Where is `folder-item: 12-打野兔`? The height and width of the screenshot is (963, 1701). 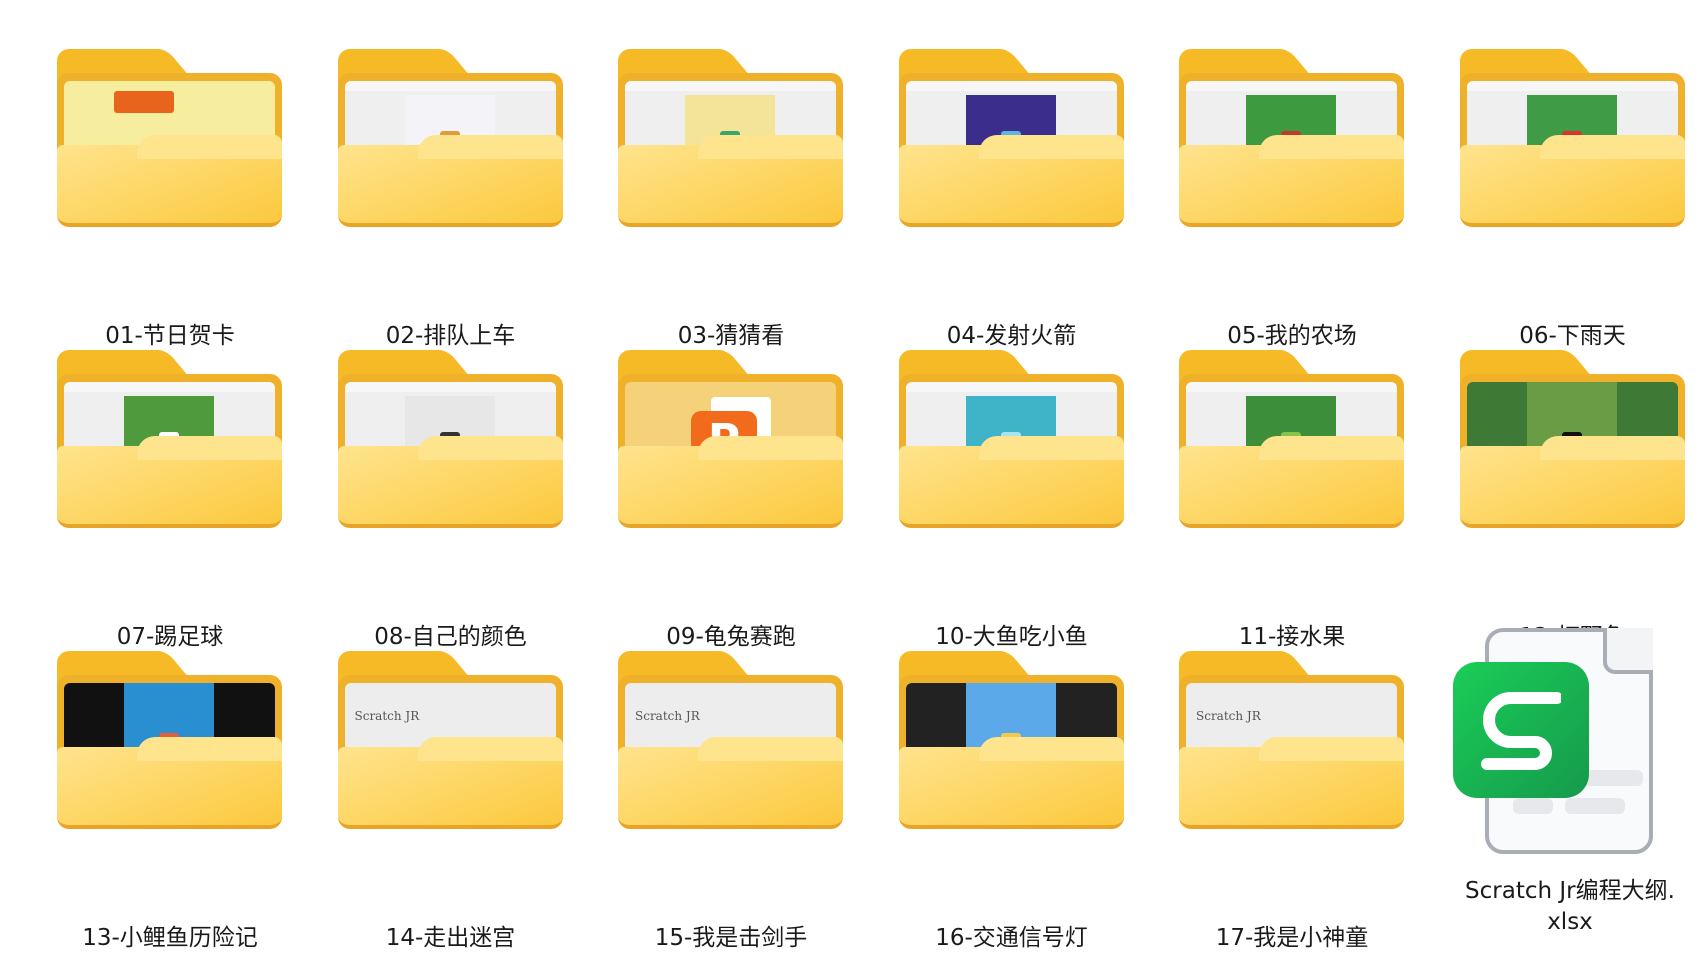 folder-item: 12-打野兔 is located at coordinates (1572, 500).